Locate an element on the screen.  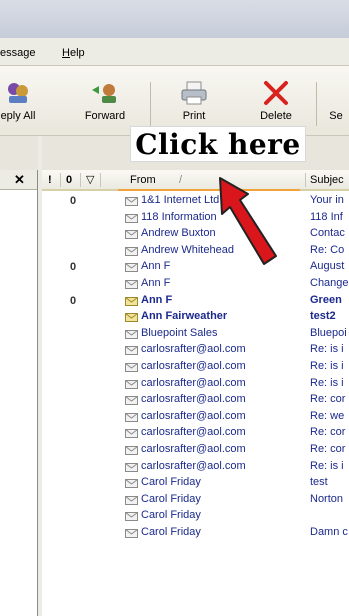
reply-all-icon is located at coordinates (18, 93).